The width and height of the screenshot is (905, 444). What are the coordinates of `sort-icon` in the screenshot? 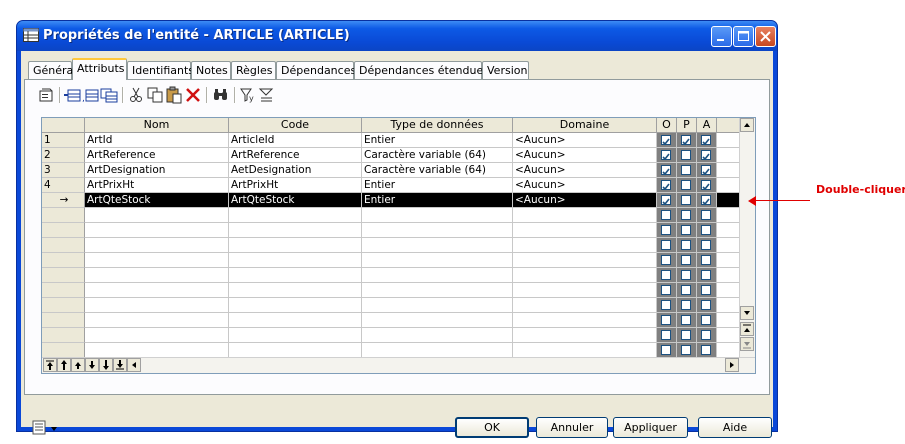 It's located at (267, 95).